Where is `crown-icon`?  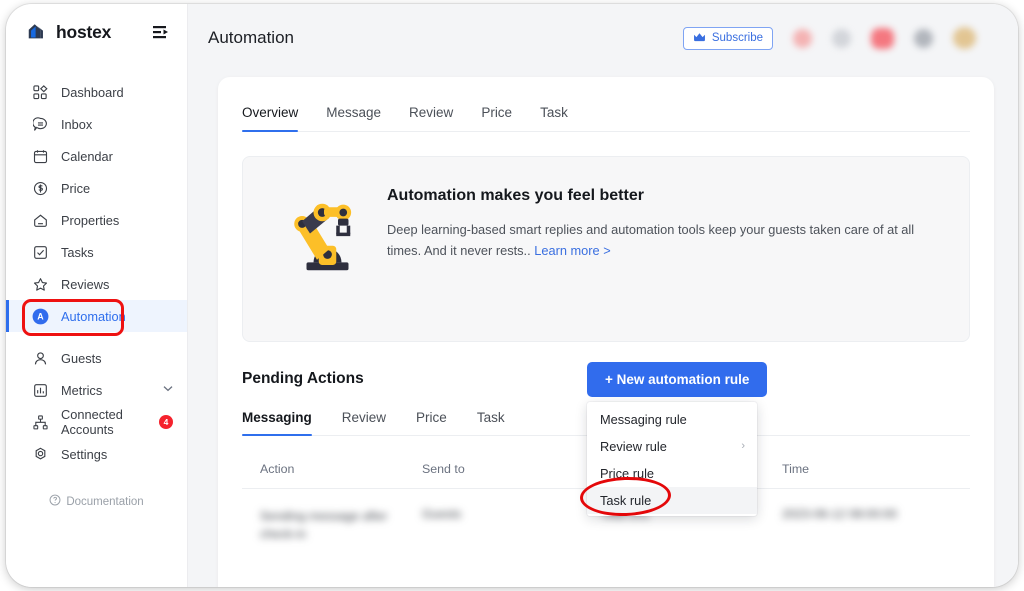 crown-icon is located at coordinates (699, 38).